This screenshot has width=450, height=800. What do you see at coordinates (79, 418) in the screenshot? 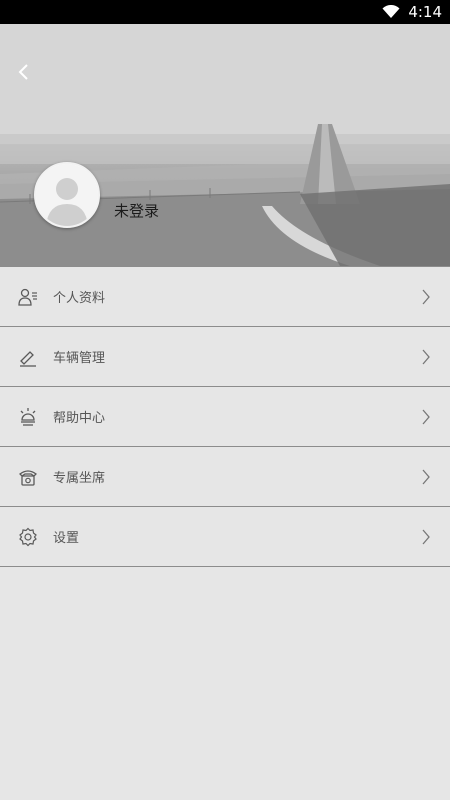
I see `menu-item-label: 帮助中心` at bounding box center [79, 418].